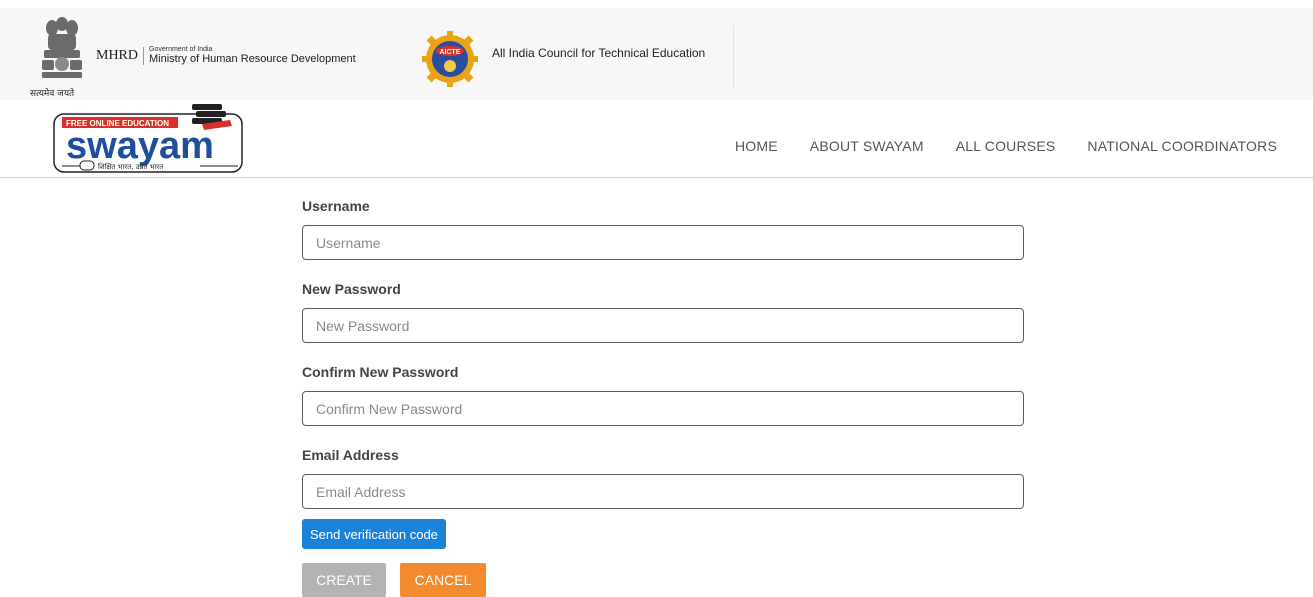 Image resolution: width=1313 pixels, height=597 pixels. Describe the element at coordinates (663, 580) in the screenshot. I see `form-actions: CREATE CANCEL` at that location.